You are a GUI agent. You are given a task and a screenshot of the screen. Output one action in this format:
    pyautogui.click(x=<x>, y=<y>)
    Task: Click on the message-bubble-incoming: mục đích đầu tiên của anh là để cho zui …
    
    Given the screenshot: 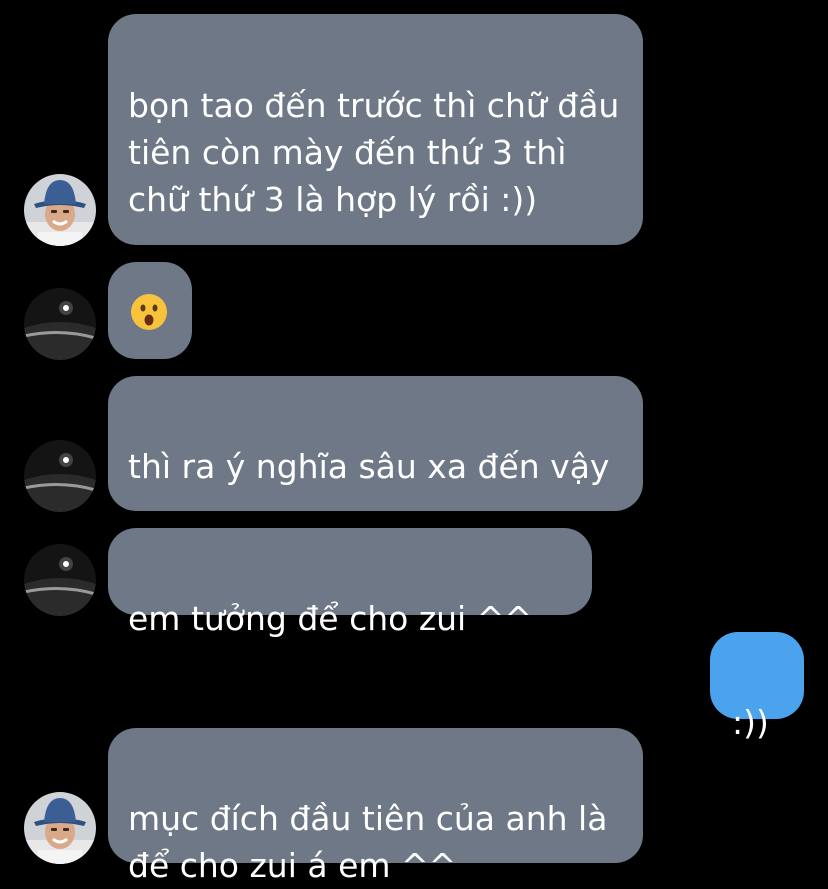 What is the action you would take?
    pyautogui.click(x=375, y=806)
    